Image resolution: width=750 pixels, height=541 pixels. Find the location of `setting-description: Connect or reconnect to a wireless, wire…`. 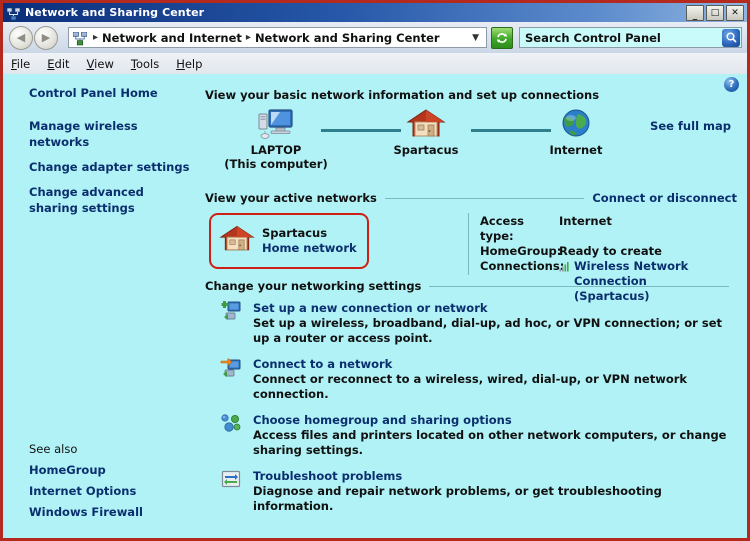

setting-description: Connect or reconnect to a wireless, wire… is located at coordinates (470, 386).